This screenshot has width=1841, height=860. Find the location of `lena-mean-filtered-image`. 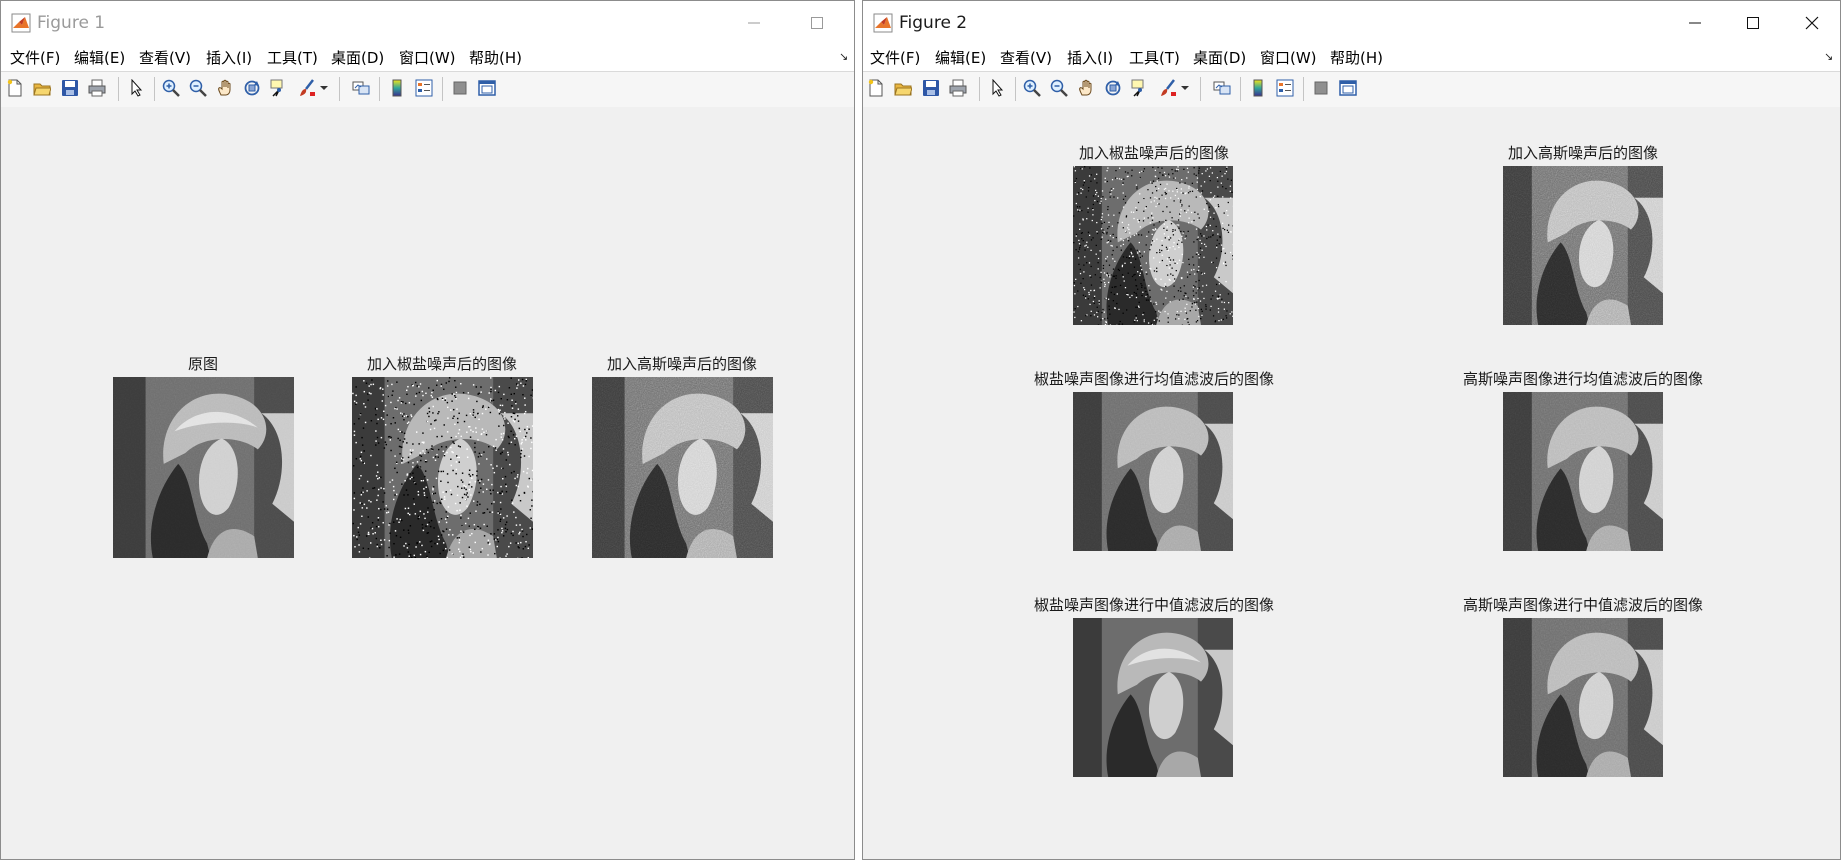

lena-mean-filtered-image is located at coordinates (1153, 471).